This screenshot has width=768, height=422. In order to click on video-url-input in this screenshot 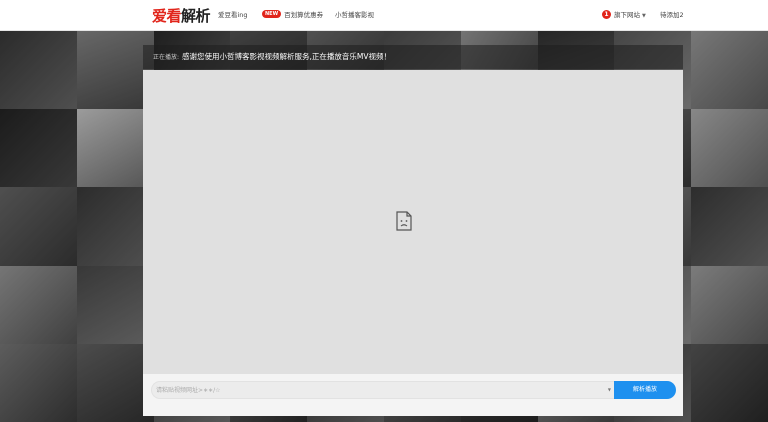, I will do `click(382, 390)`.